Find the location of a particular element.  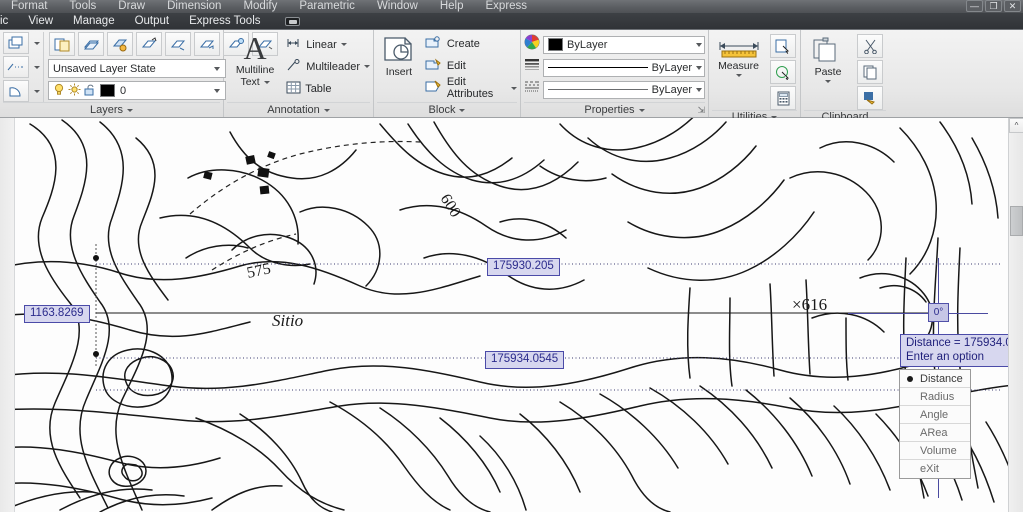

tab-view: View is located at coordinates (40, 21).